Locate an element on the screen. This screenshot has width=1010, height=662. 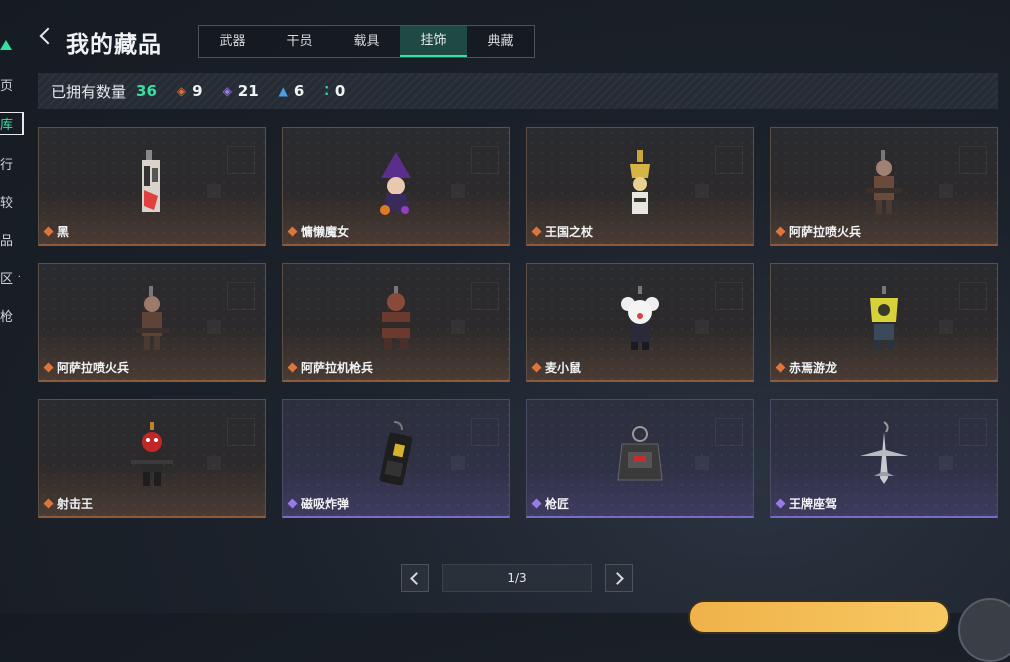
green-dots-icon: ⁚ is located at coordinates (326, 91).